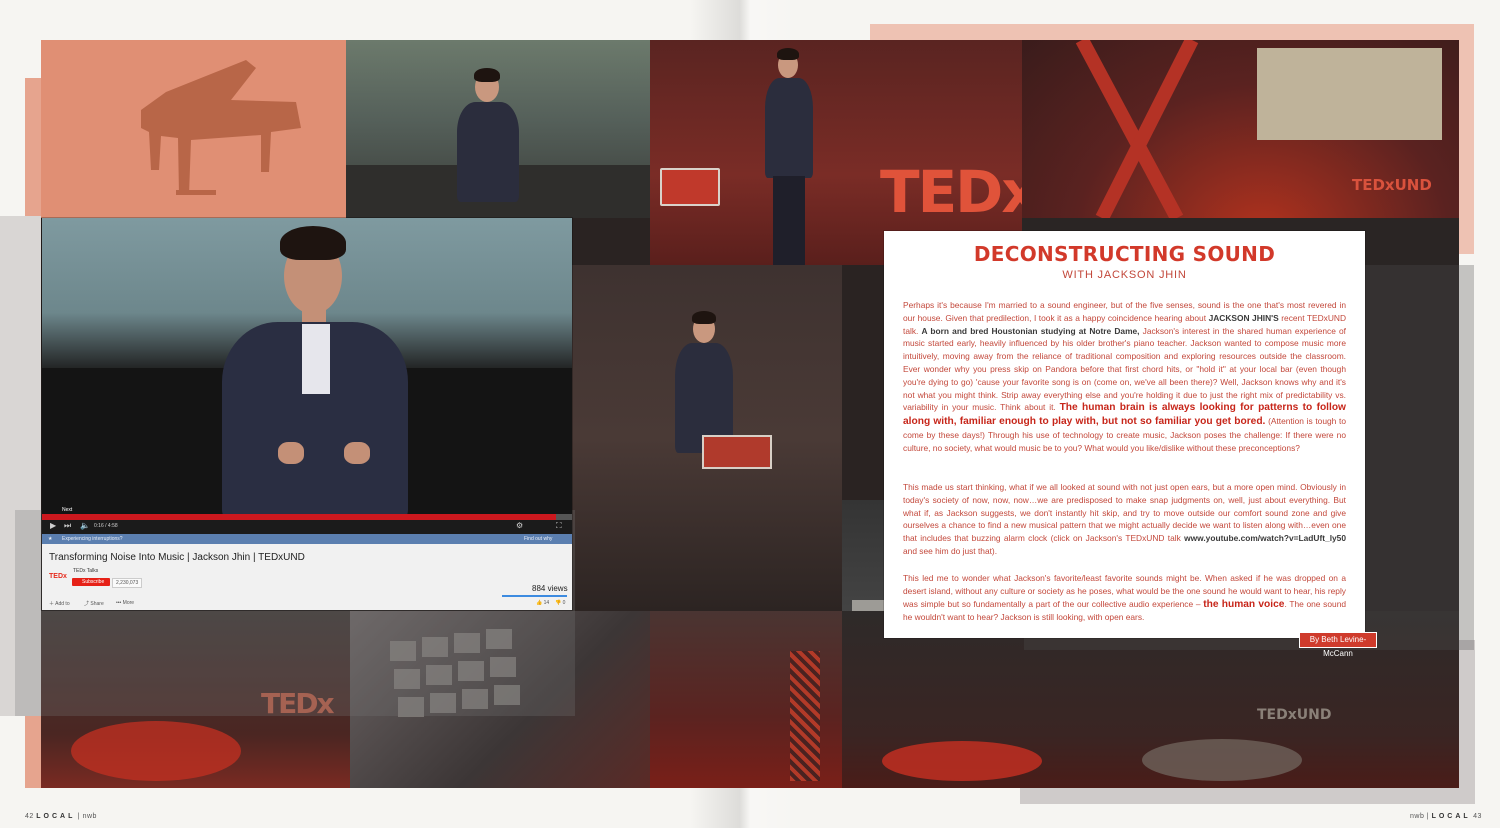 The width and height of the screenshot is (1500, 828). Describe the element at coordinates (53, 525) in the screenshot. I see `play-icon: ▶` at that location.